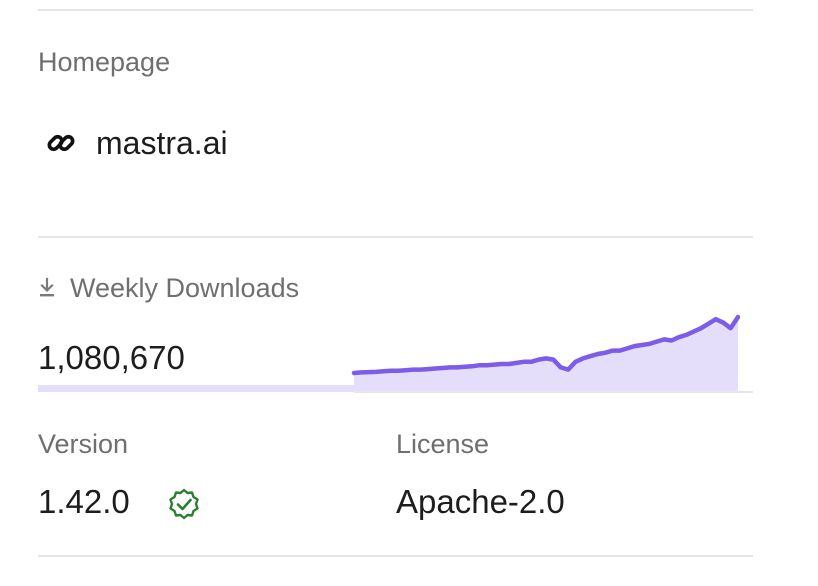 The image size is (818, 586). Describe the element at coordinates (111, 357) in the screenshot. I see `weekly-downloads-count: 1,080,670` at that location.